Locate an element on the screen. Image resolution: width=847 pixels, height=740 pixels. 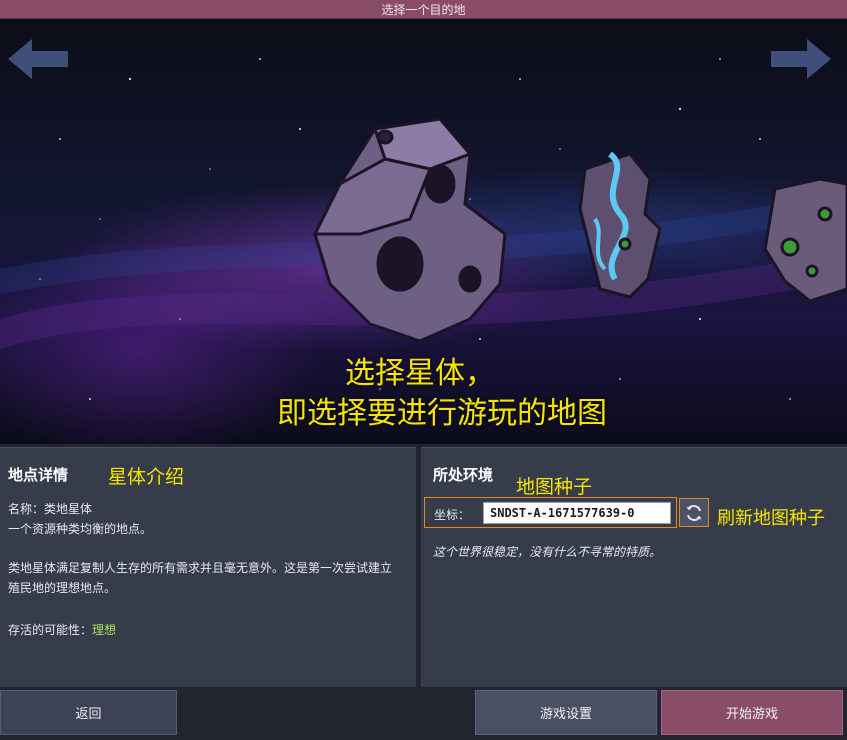
coordinate-label: 坐标： is located at coordinates (452, 515).